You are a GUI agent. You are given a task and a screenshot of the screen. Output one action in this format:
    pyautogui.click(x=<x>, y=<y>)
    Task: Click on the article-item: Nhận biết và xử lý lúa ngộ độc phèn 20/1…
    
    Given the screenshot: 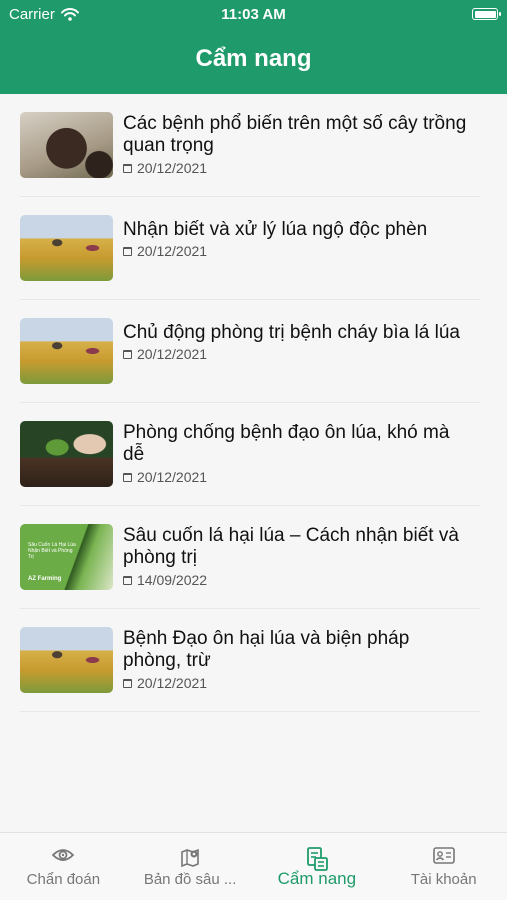 What is the action you would take?
    pyautogui.click(x=250, y=248)
    